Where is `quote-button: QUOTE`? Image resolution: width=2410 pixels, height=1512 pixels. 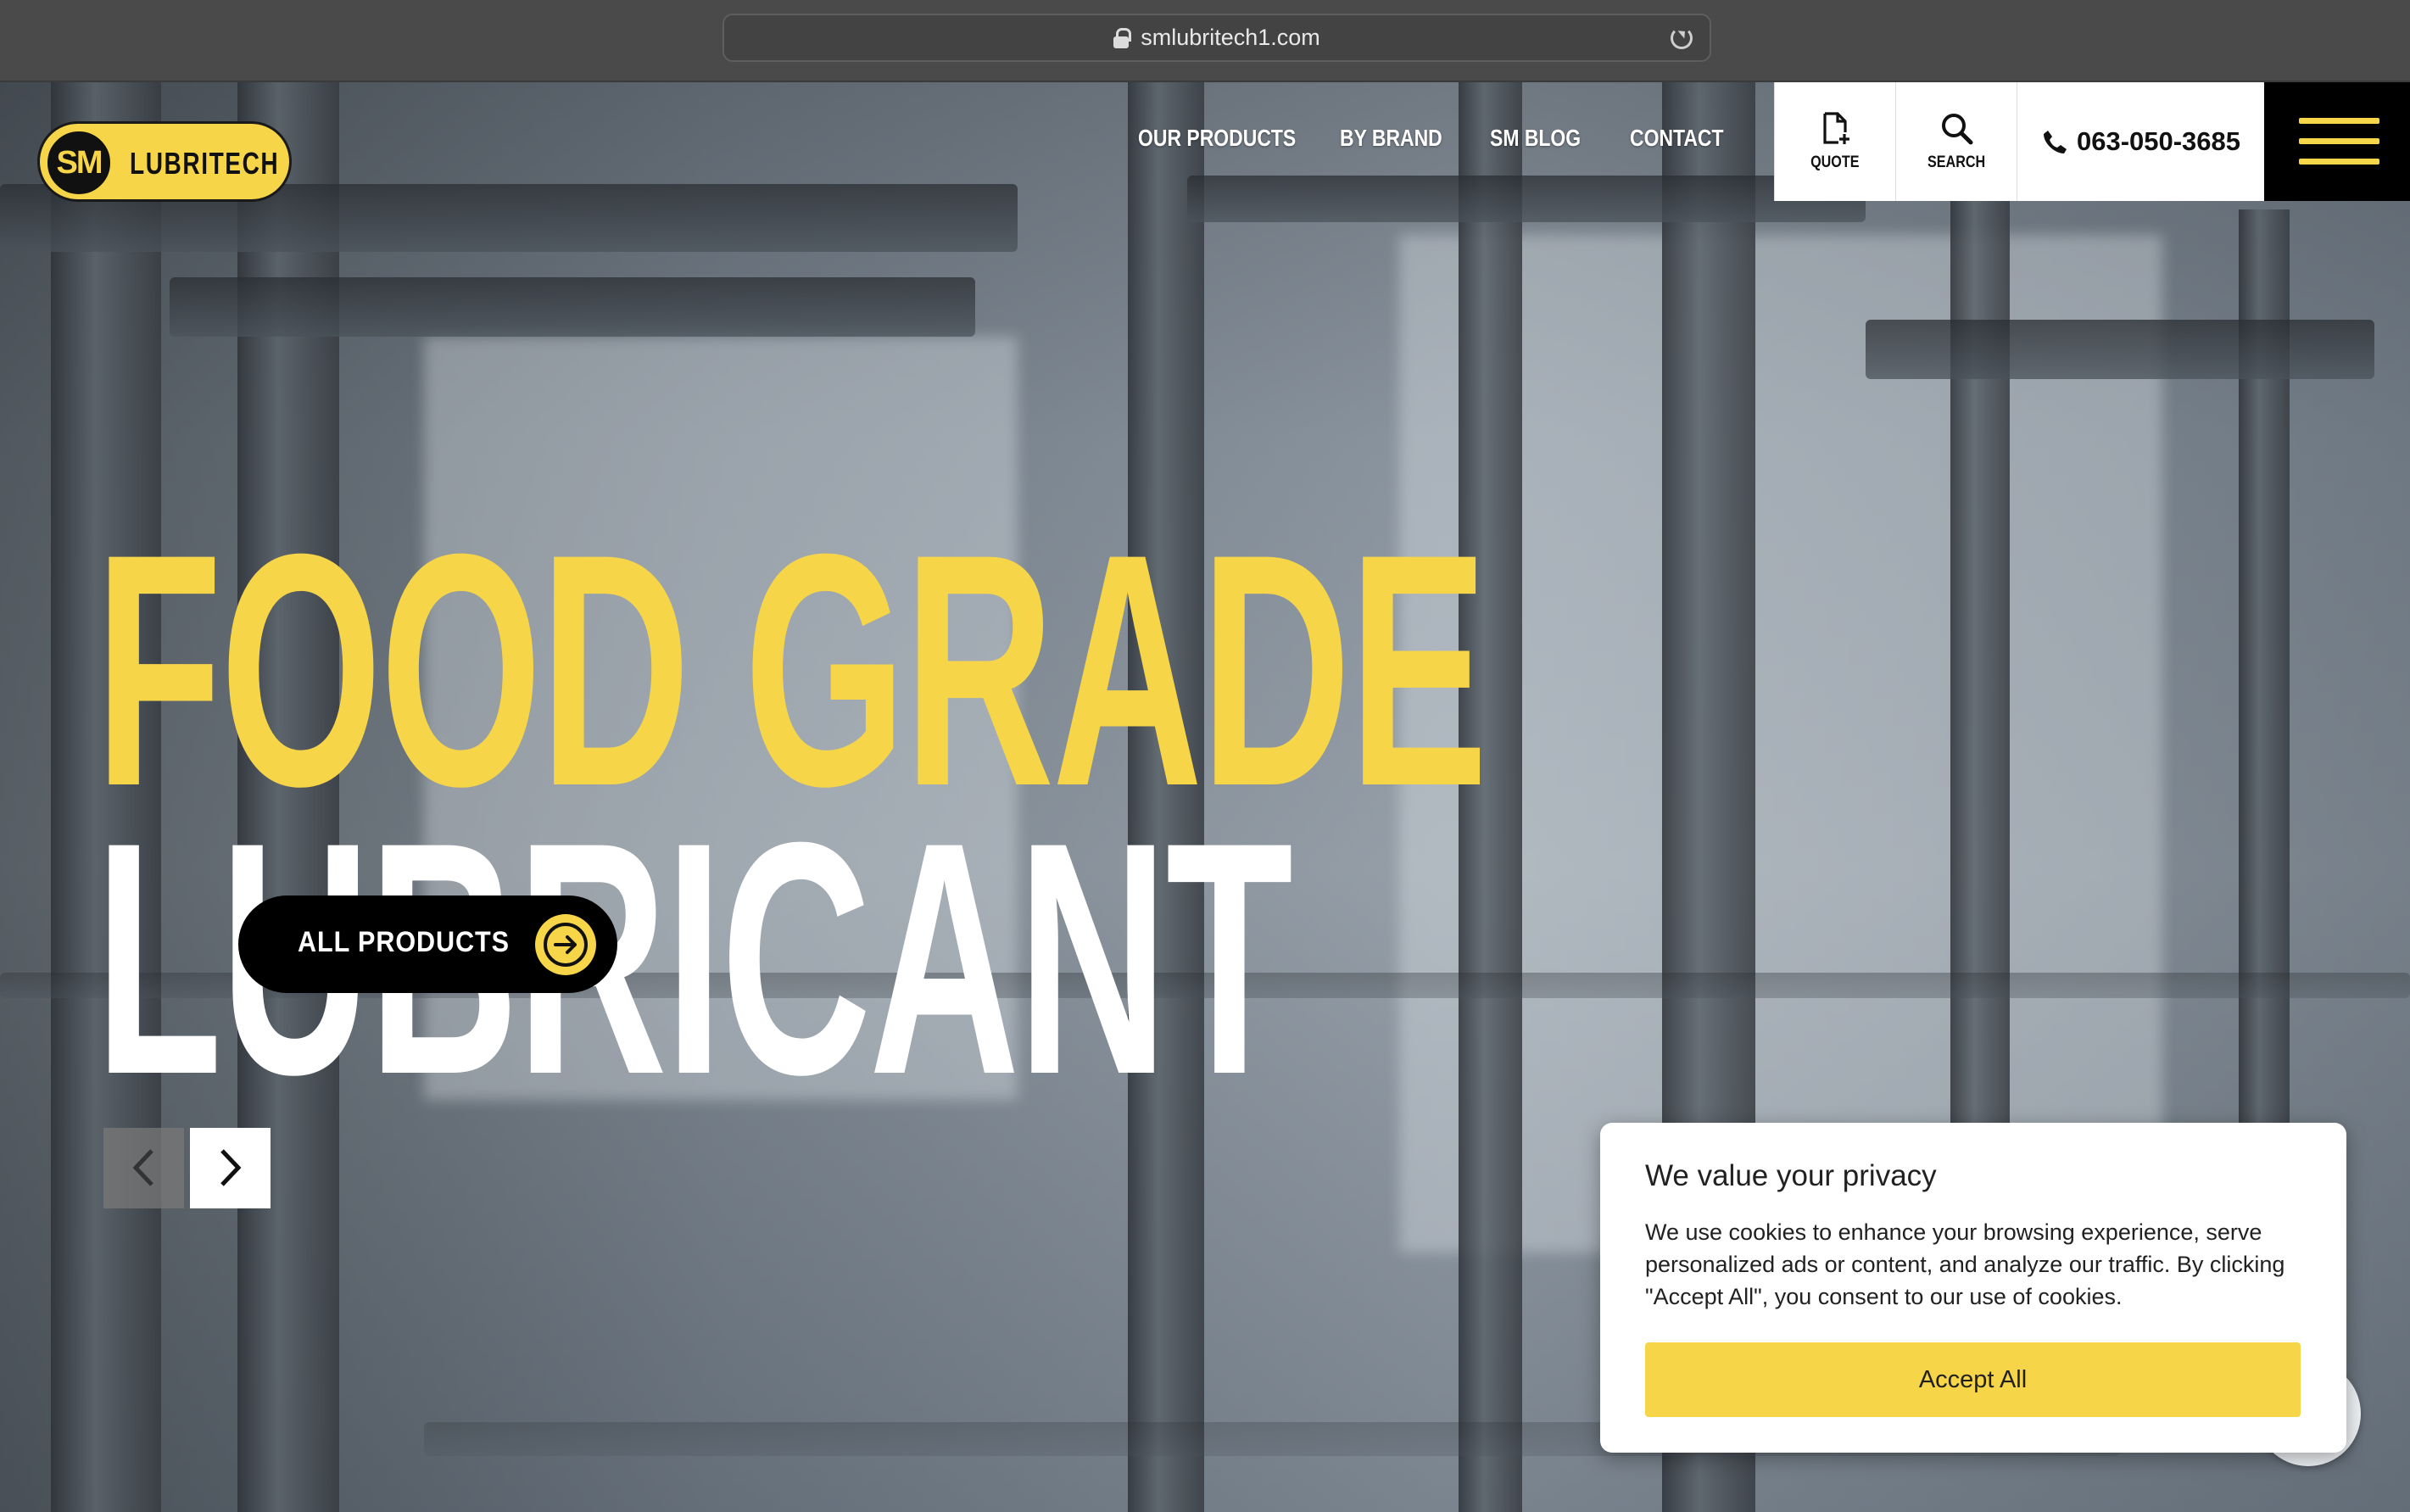
quote-button: QUOTE is located at coordinates (1835, 141).